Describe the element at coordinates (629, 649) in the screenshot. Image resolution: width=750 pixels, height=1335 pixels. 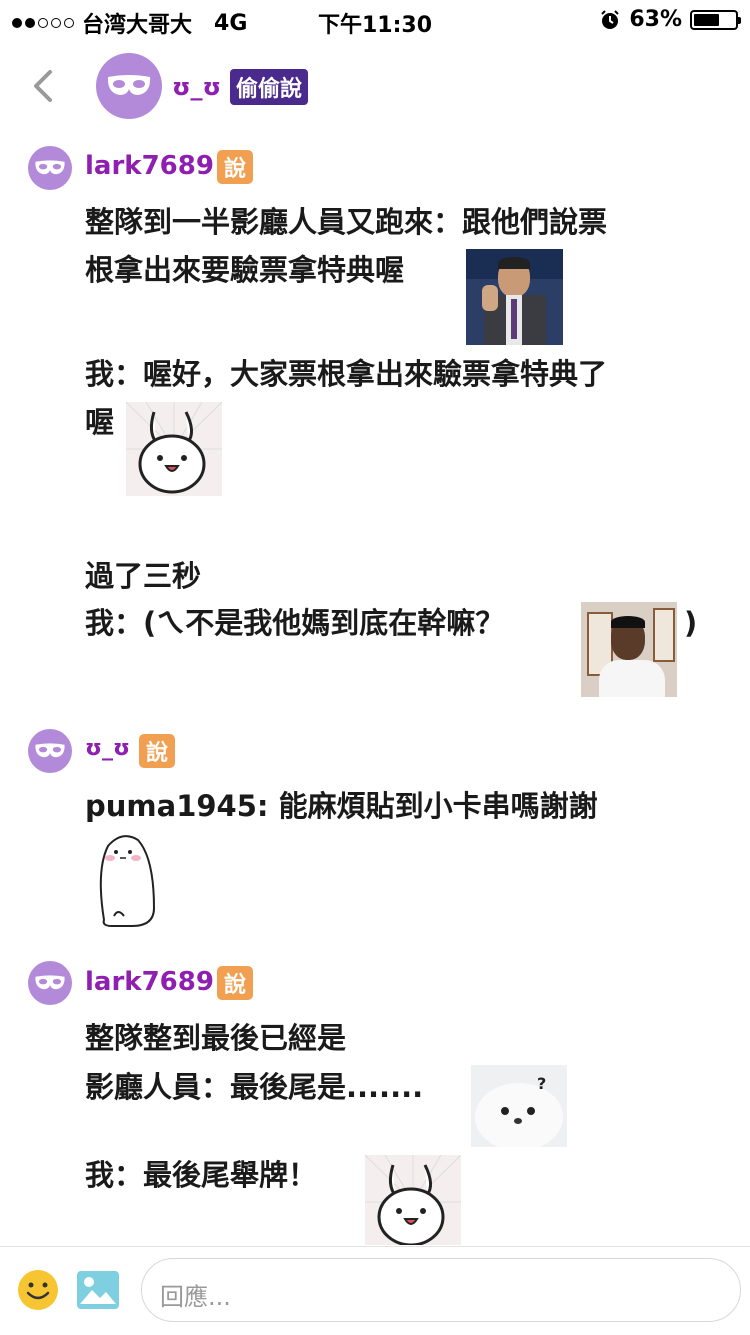
I see `man-meme-sticker` at that location.